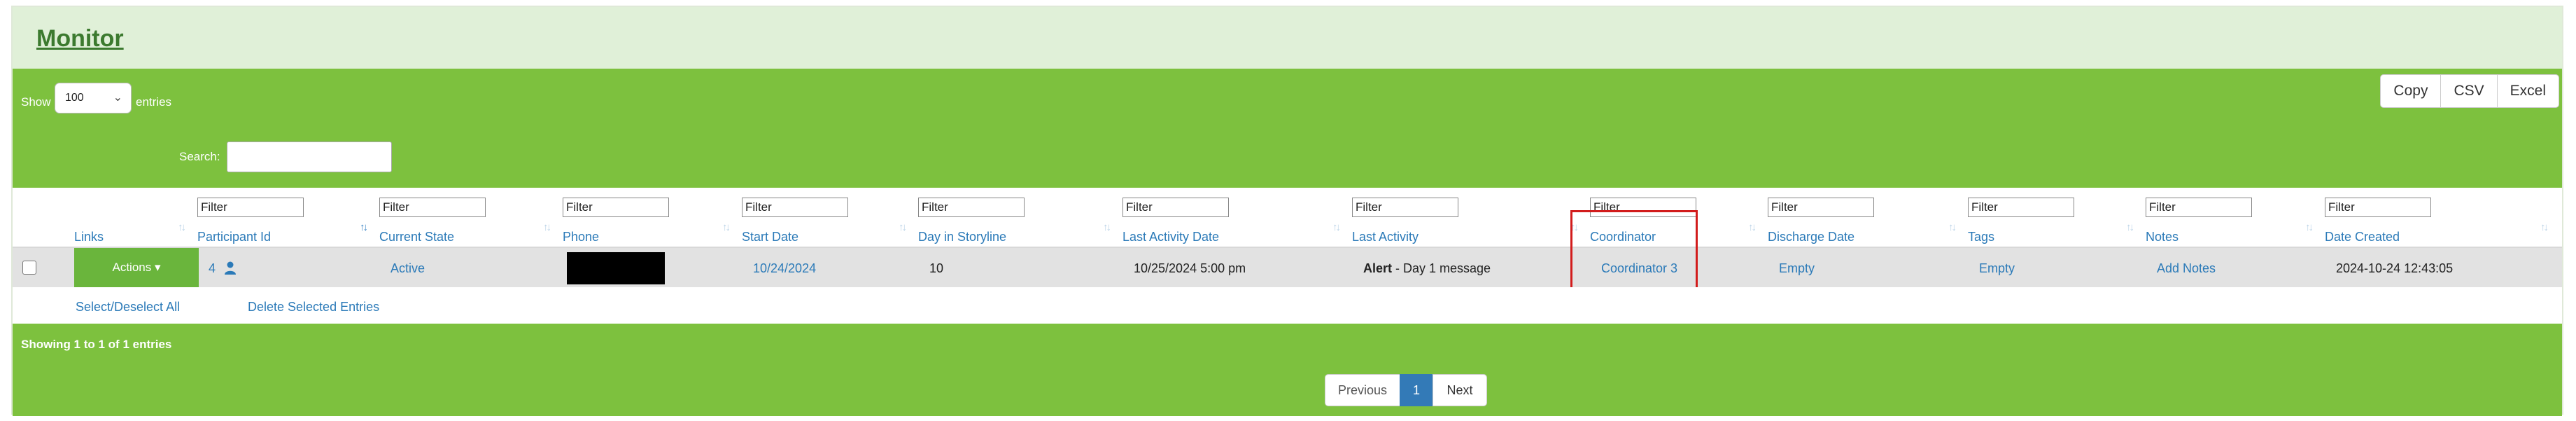 Image resolution: width=2576 pixels, height=421 pixels. What do you see at coordinates (784, 268) in the screenshot?
I see `start-date-link: 10/24/2024` at bounding box center [784, 268].